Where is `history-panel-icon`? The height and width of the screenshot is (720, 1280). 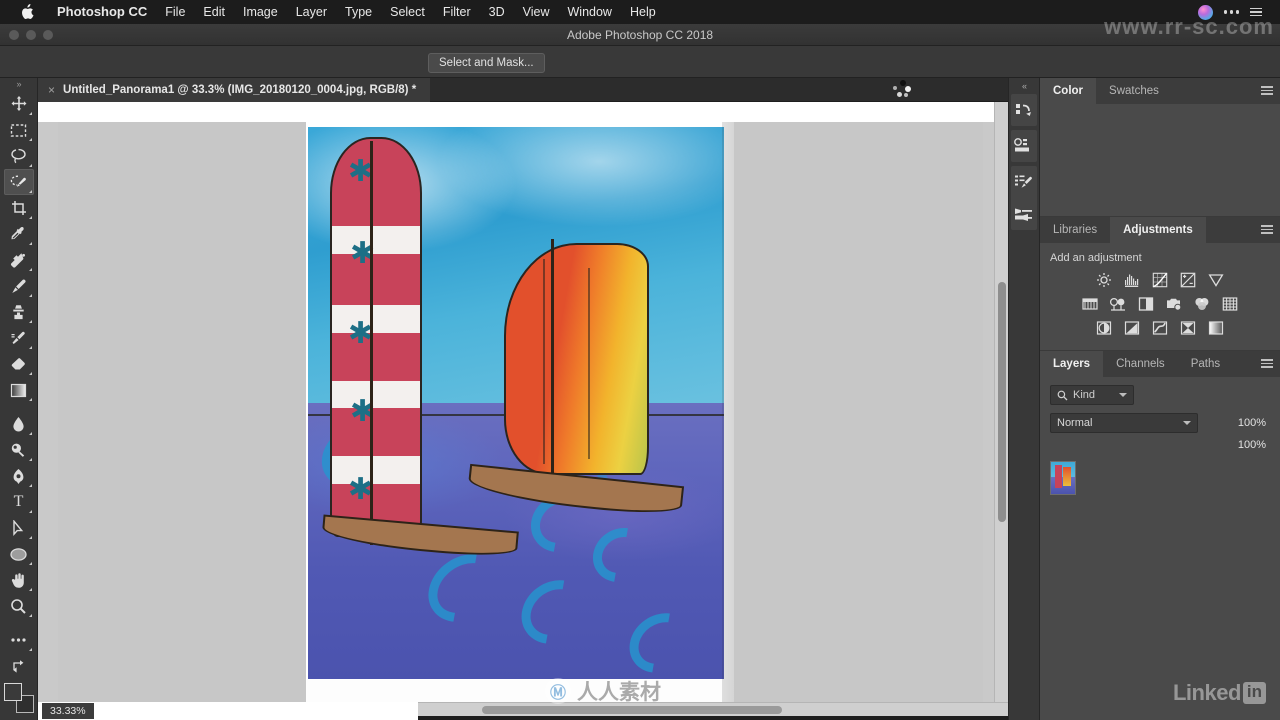
history-panel-icon is located at coordinates (1024, 110).